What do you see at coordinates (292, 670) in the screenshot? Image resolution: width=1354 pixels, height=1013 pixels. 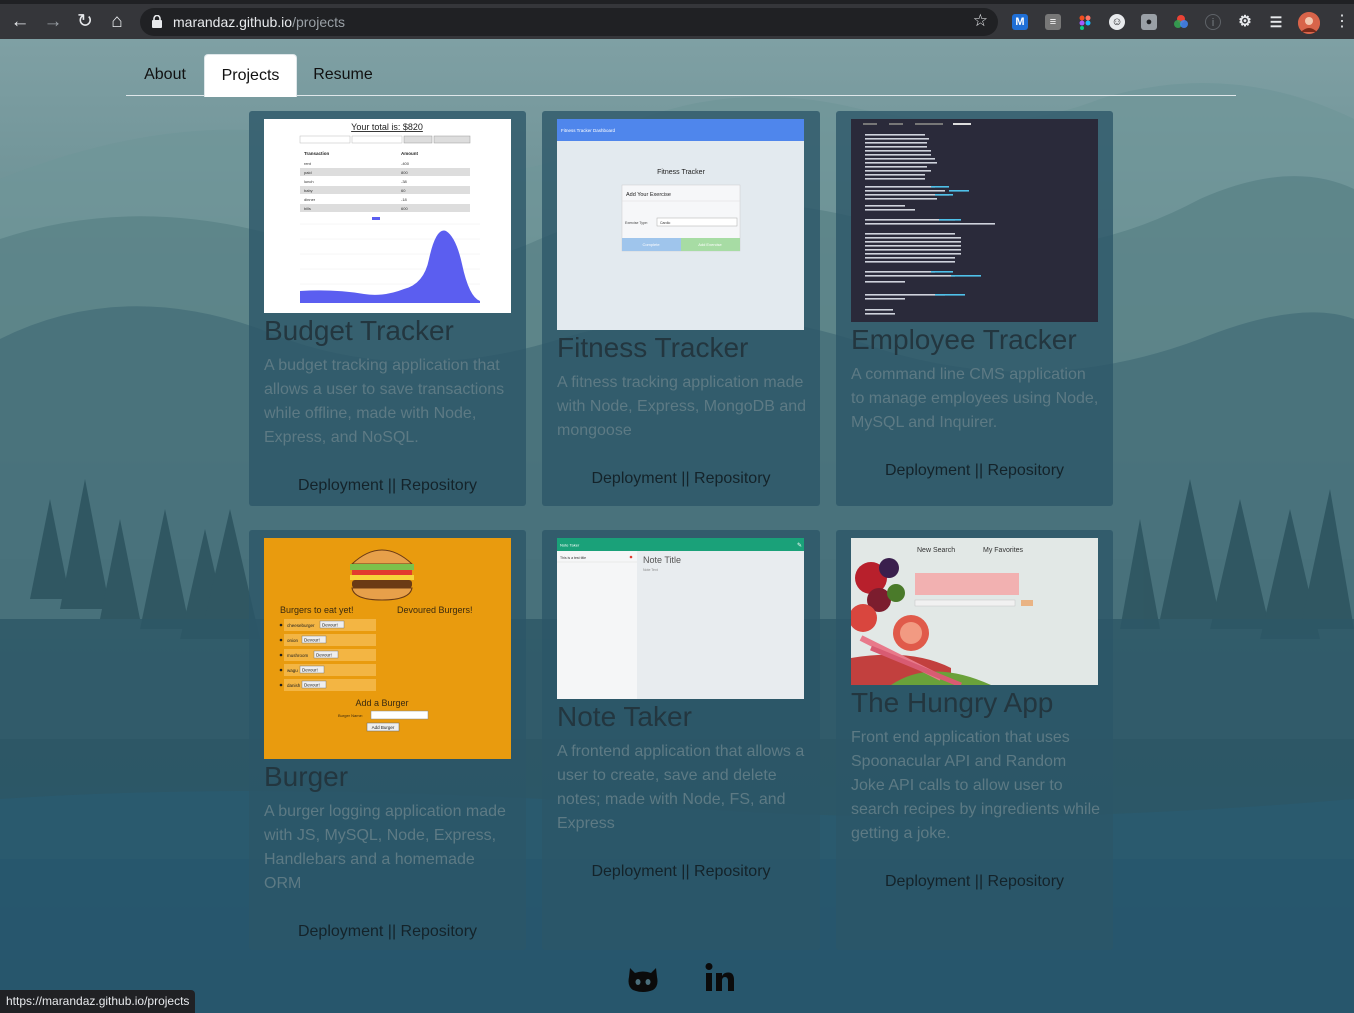 I see `svg-text: wagu` at bounding box center [292, 670].